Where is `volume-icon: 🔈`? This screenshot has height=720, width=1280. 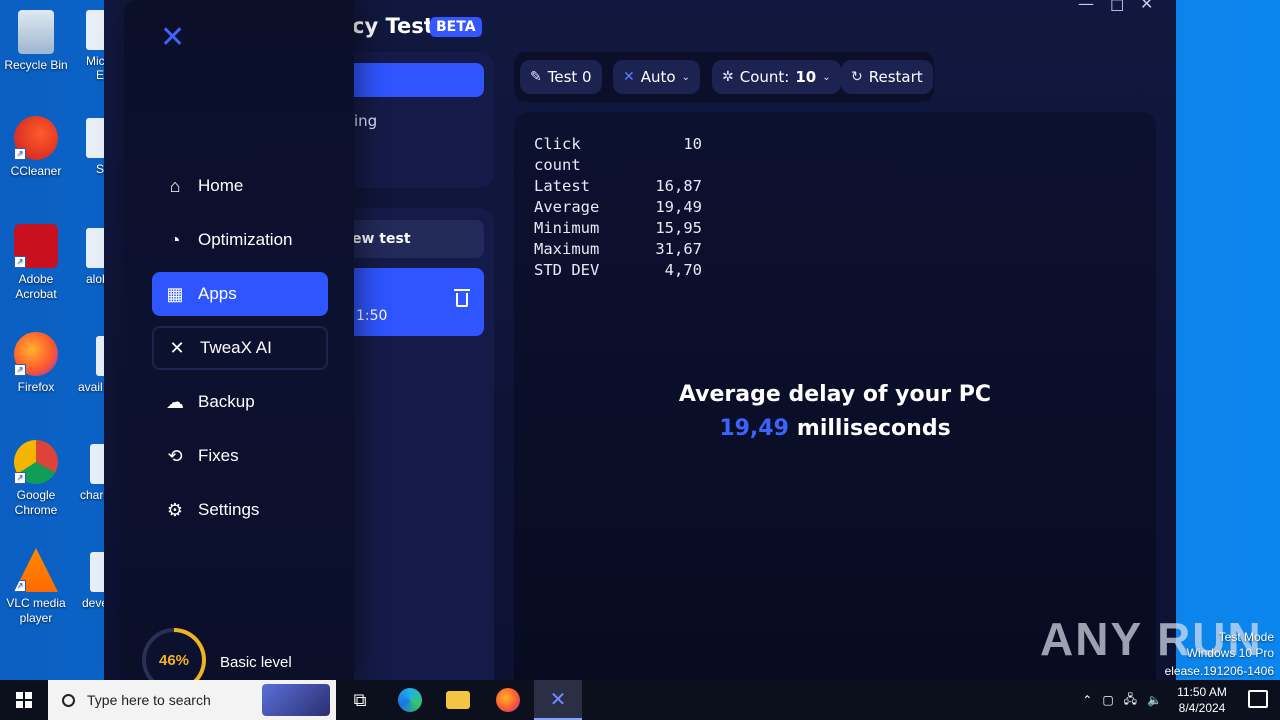 volume-icon: 🔈 is located at coordinates (1154, 700).